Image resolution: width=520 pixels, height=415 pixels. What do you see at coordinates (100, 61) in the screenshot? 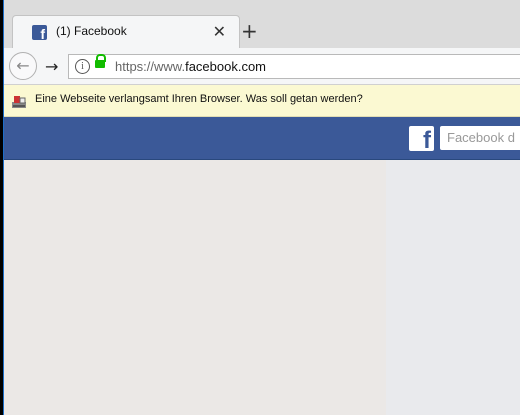
I see `lock-icon` at bounding box center [100, 61].